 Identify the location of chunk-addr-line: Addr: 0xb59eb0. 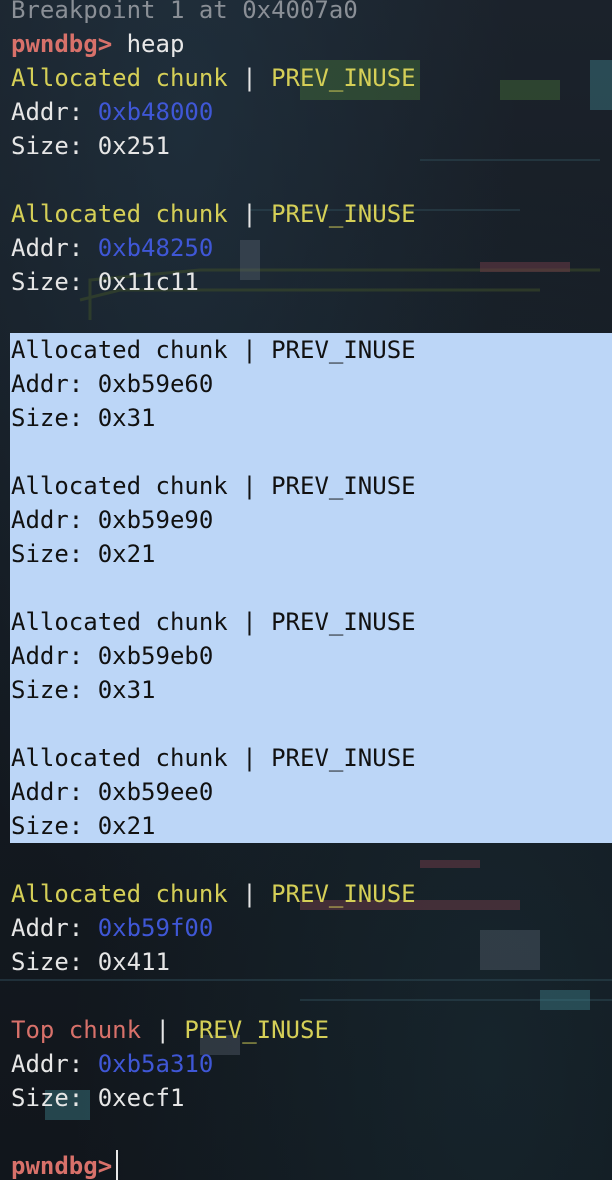
(306, 656).